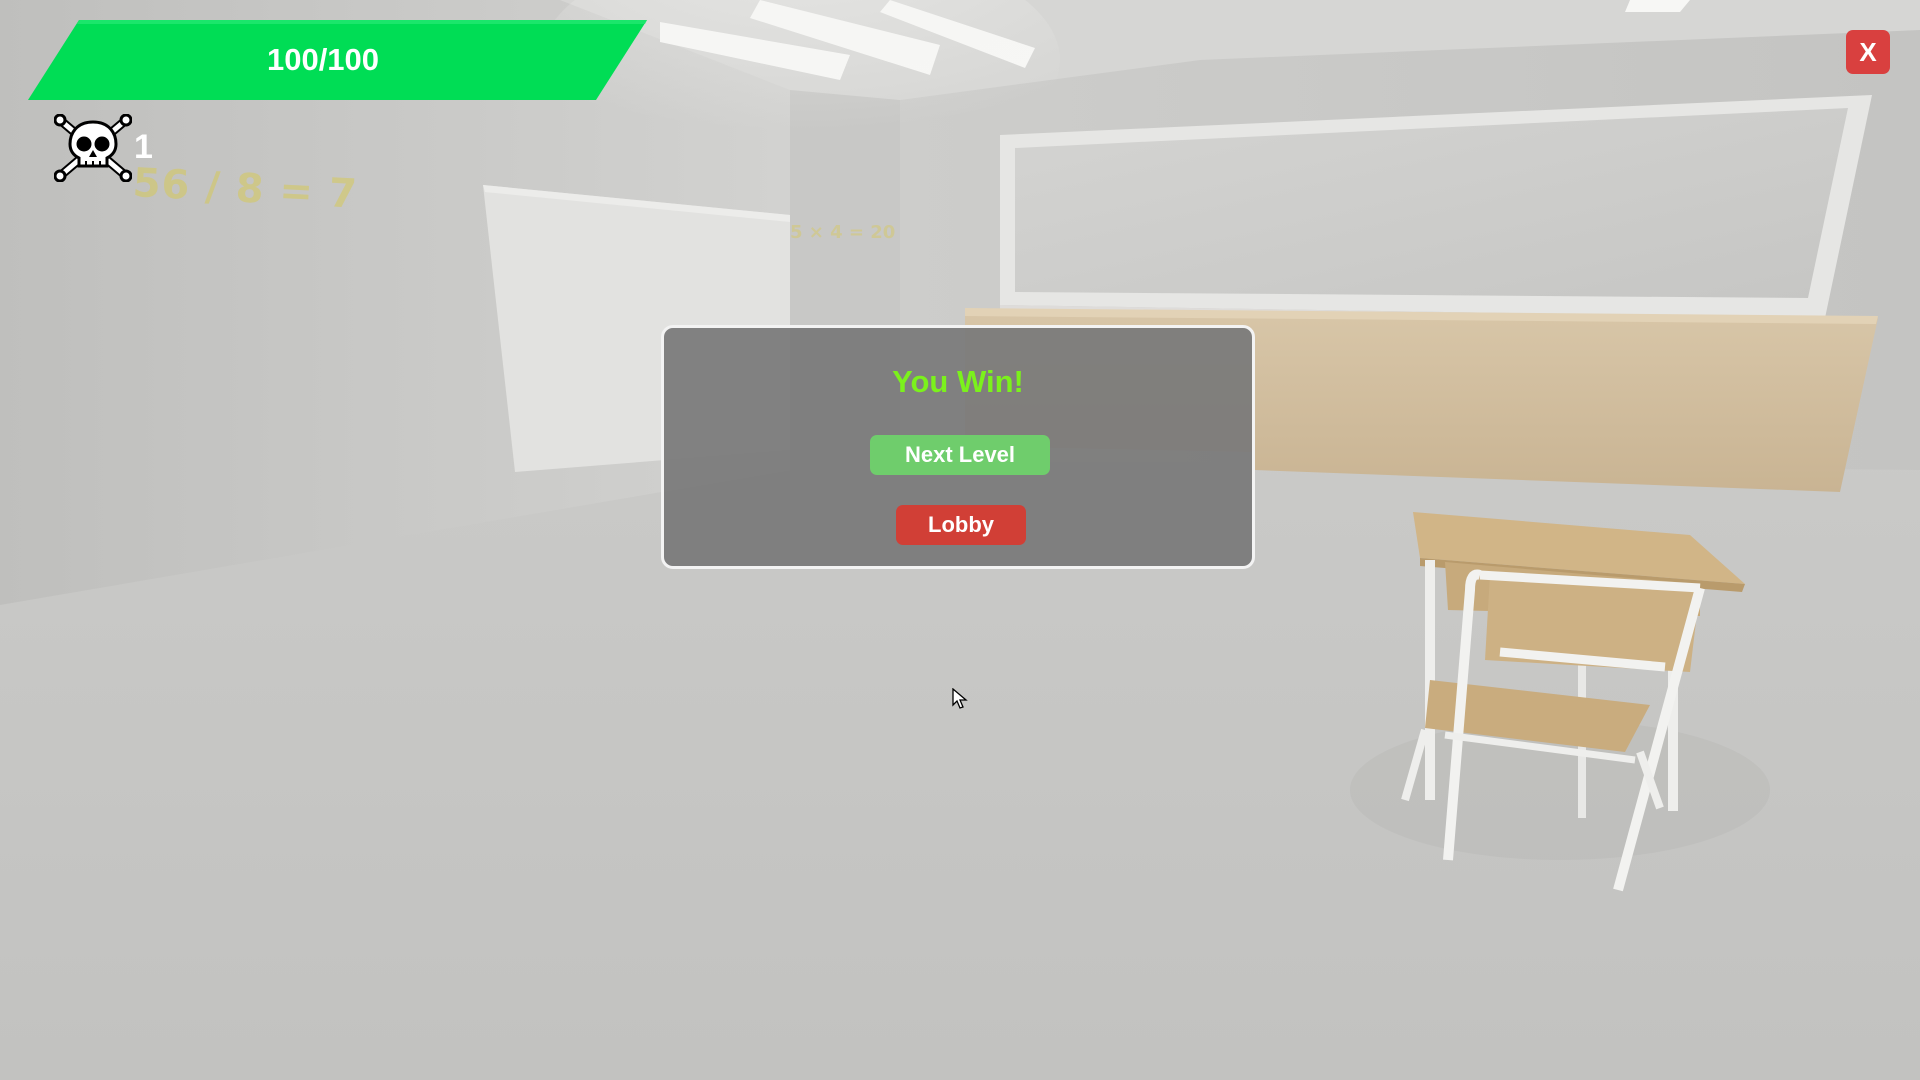  I want to click on mouse-cursor-icon, so click(960, 698).